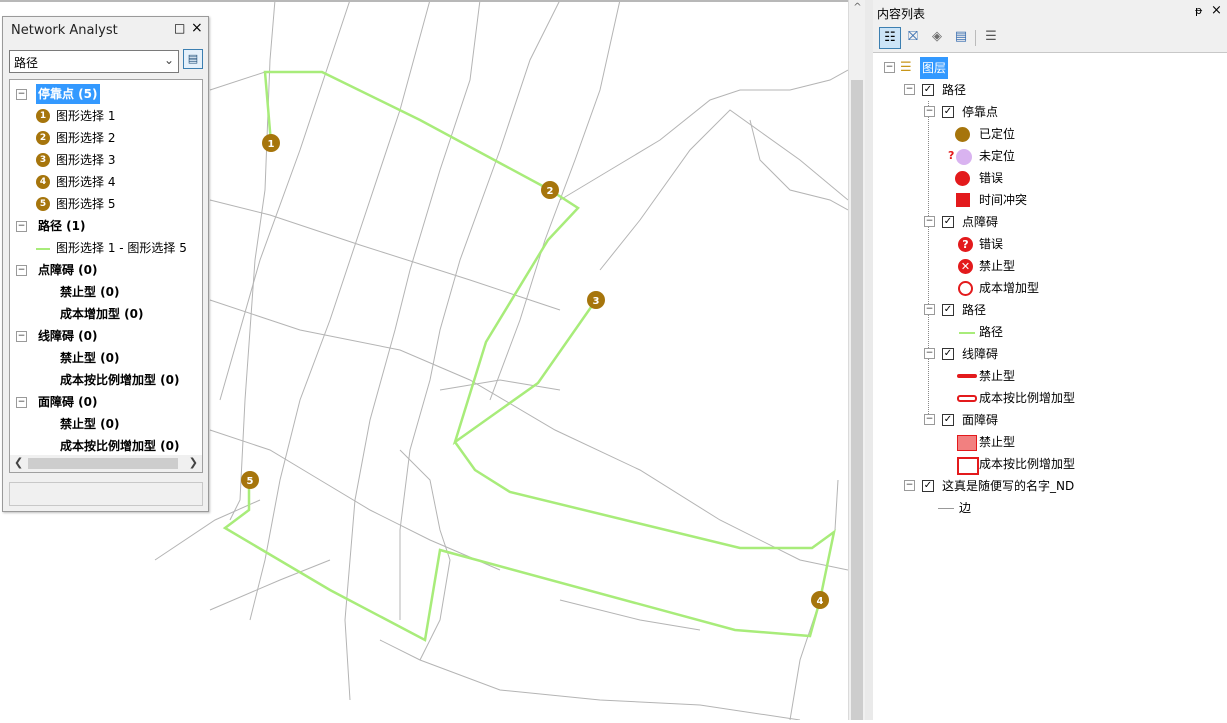 This screenshot has height=723, width=1227. I want to click on map-stop-label: 4, so click(820, 601).